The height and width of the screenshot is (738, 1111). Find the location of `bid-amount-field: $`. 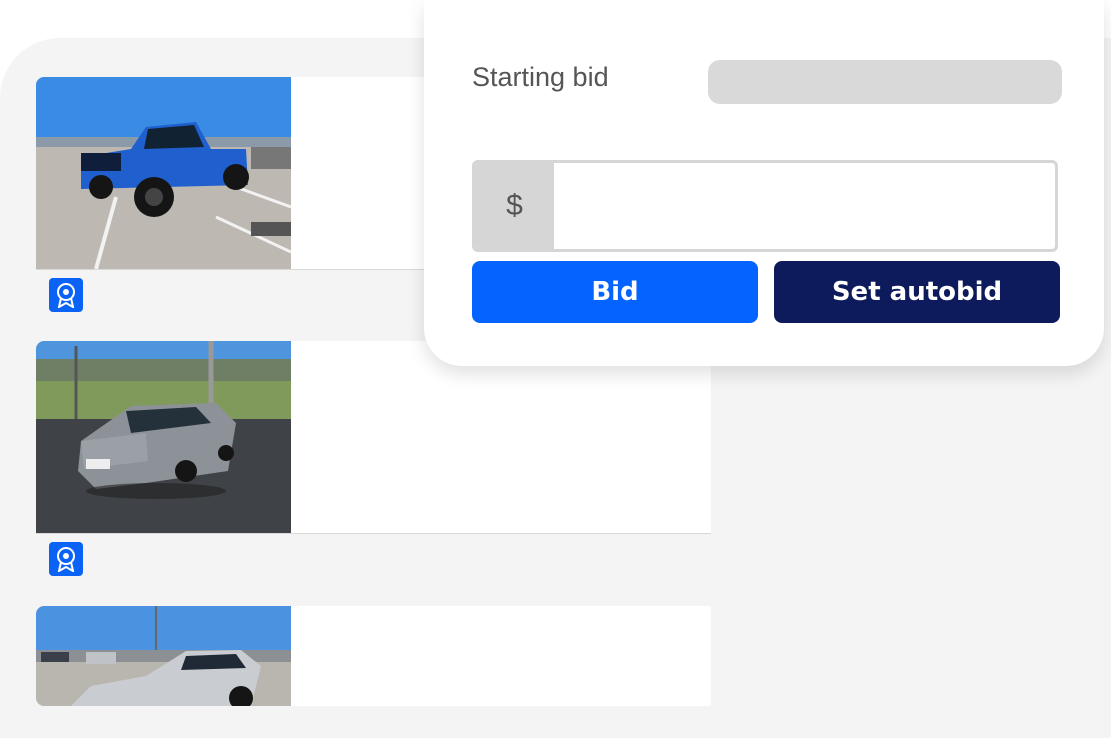

bid-amount-field: $ is located at coordinates (765, 206).